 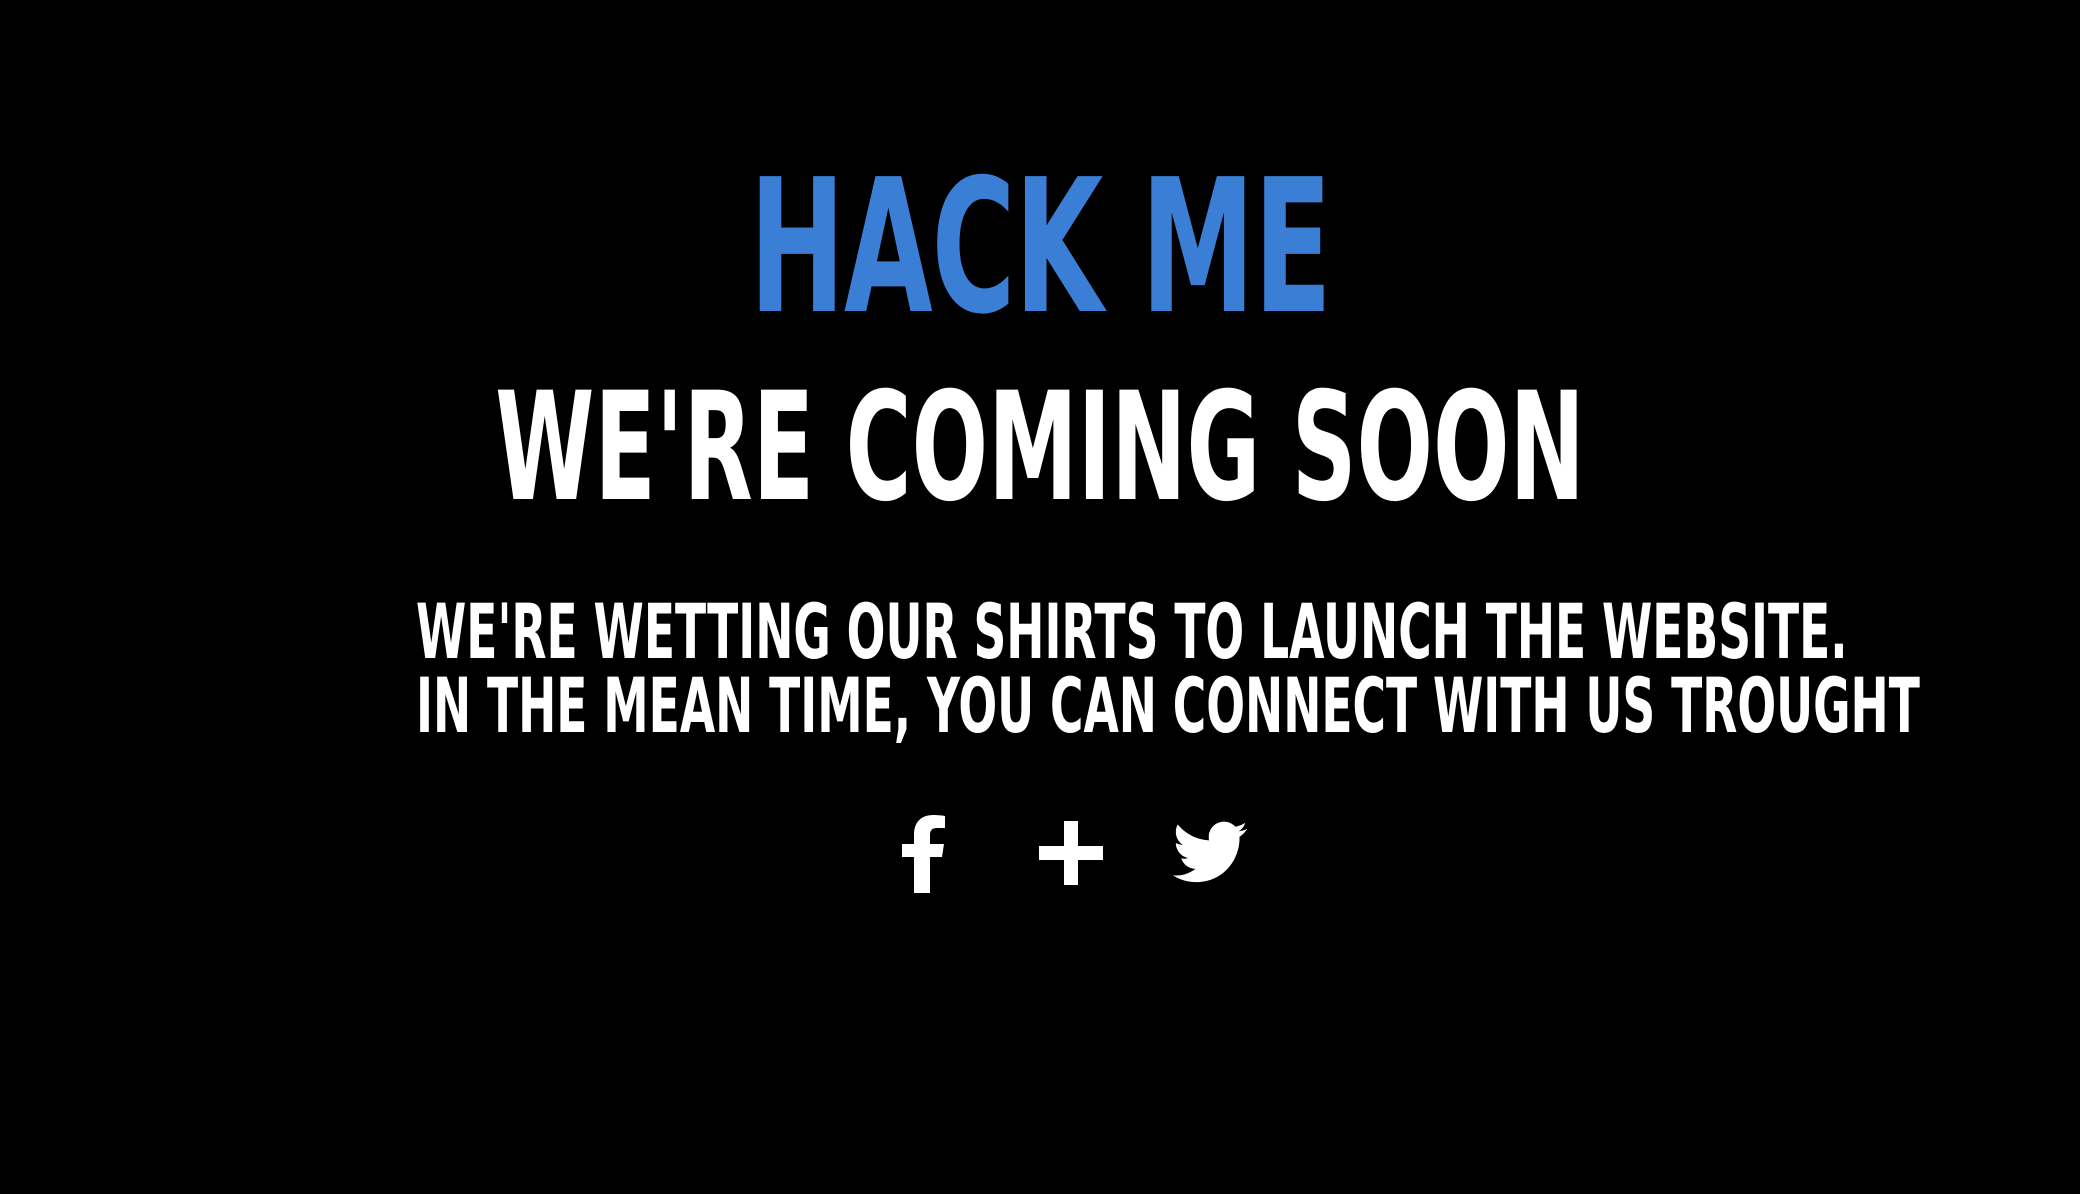 I want to click on brand-title: HACK ME, so click(x=1040, y=247).